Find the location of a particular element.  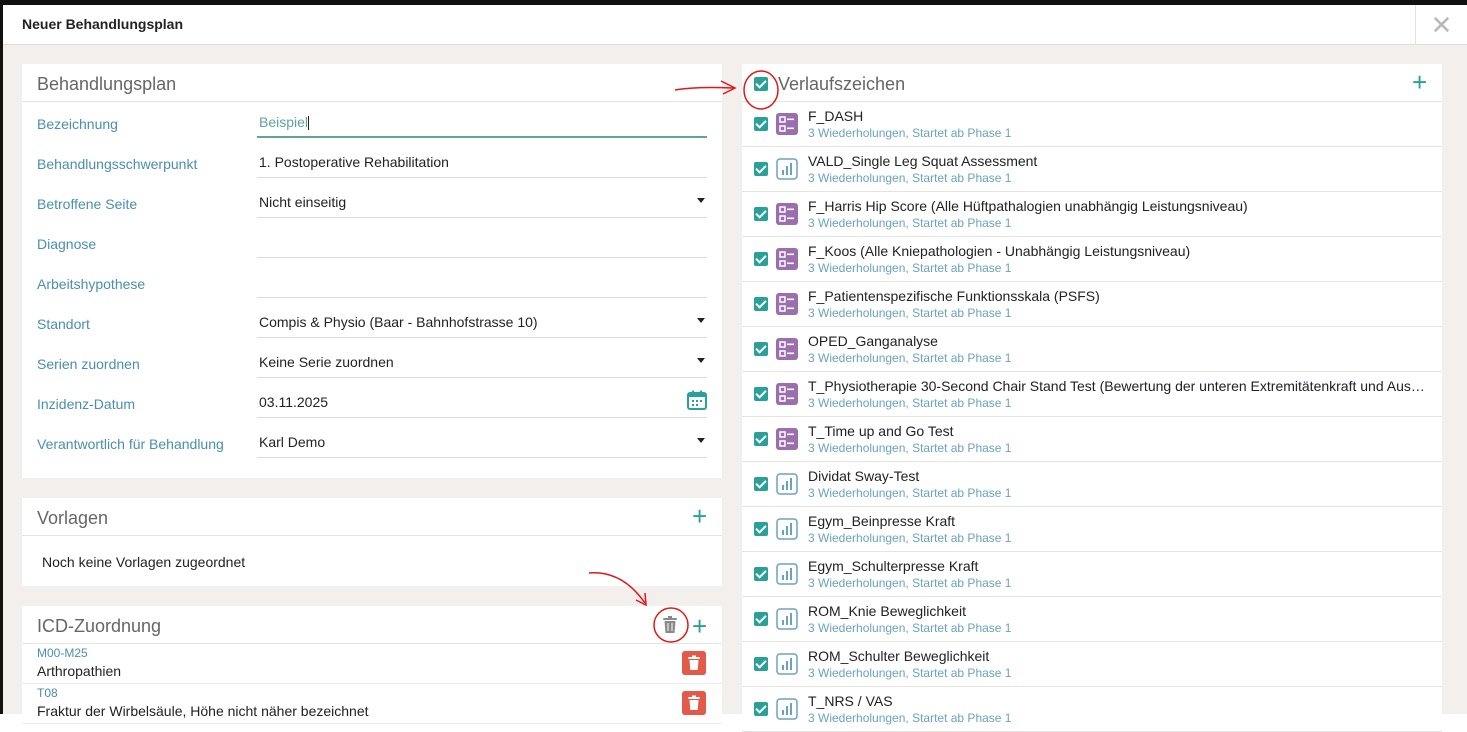

icd-header: ICD-Zuordnung + is located at coordinates (372, 625).